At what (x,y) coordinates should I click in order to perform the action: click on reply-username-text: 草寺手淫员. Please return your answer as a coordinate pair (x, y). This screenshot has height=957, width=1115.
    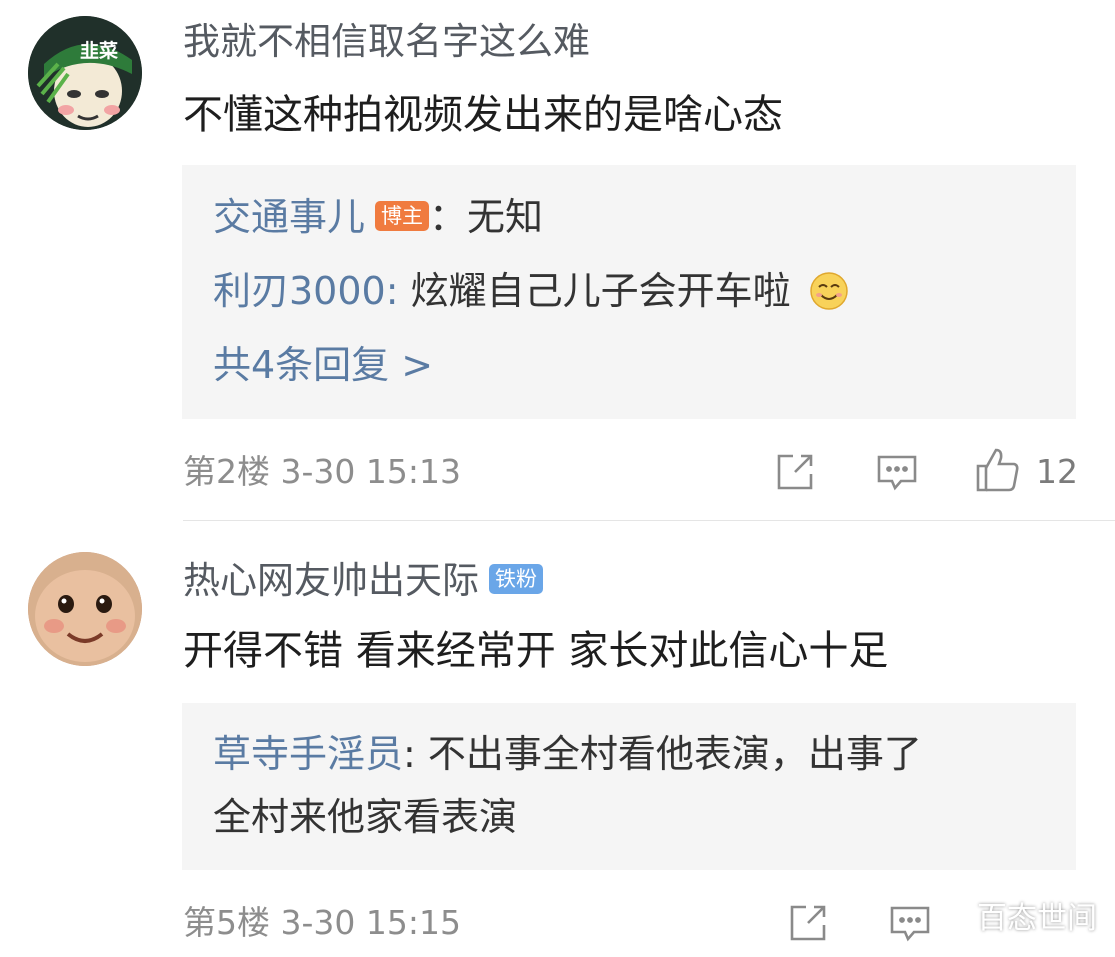
    Looking at the image, I should click on (308, 754).